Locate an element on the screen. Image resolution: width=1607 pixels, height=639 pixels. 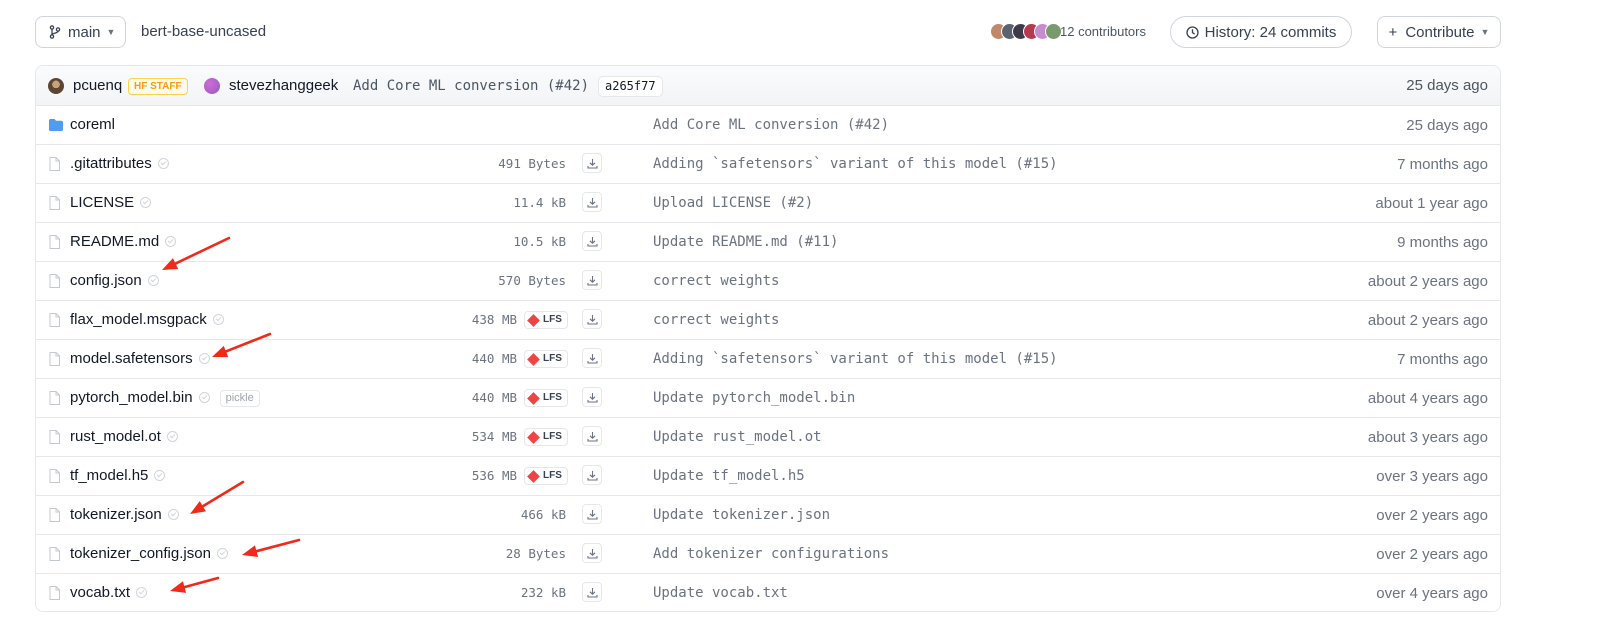
contributors-link: 12 contributors is located at coordinates (1103, 31).